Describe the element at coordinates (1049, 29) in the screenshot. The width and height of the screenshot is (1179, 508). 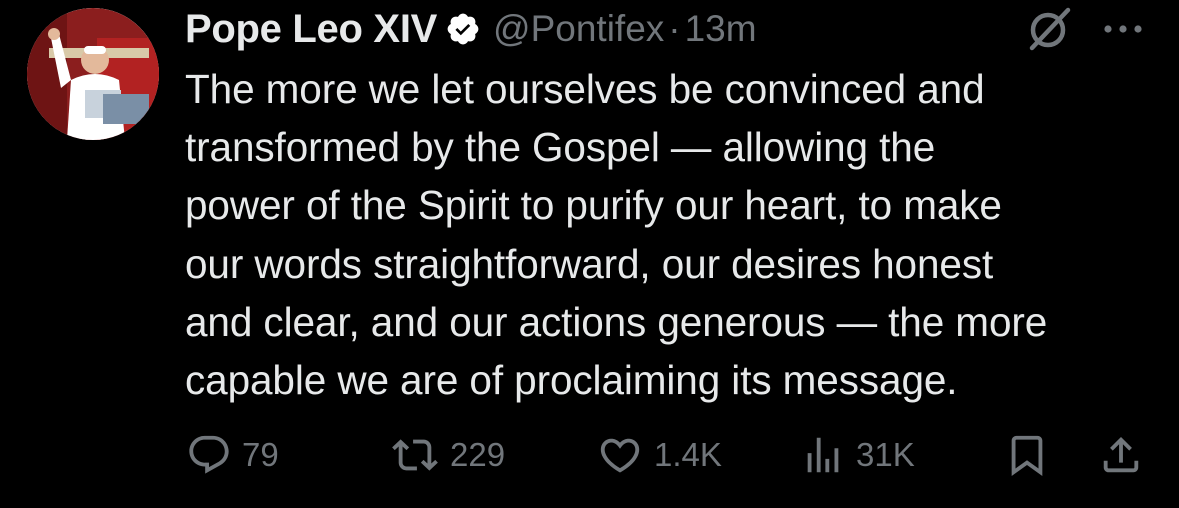
I see `grok-icon` at that location.